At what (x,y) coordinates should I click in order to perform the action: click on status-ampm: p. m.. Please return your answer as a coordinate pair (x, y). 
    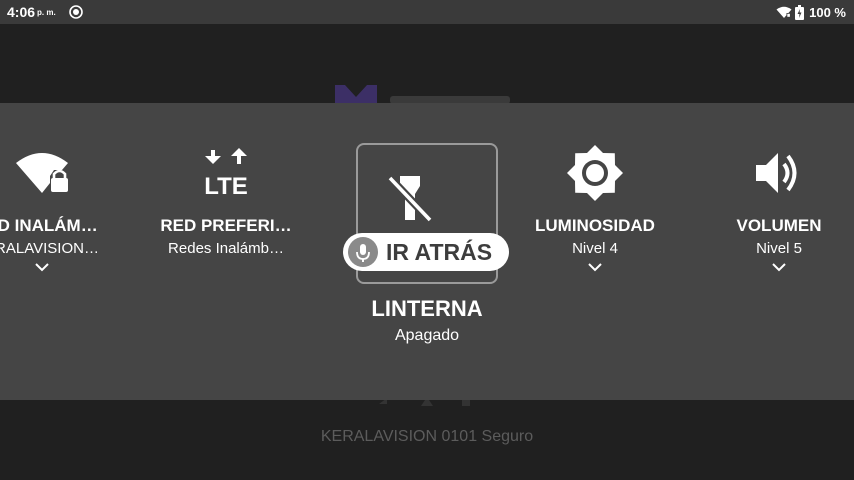
    Looking at the image, I should click on (46, 12).